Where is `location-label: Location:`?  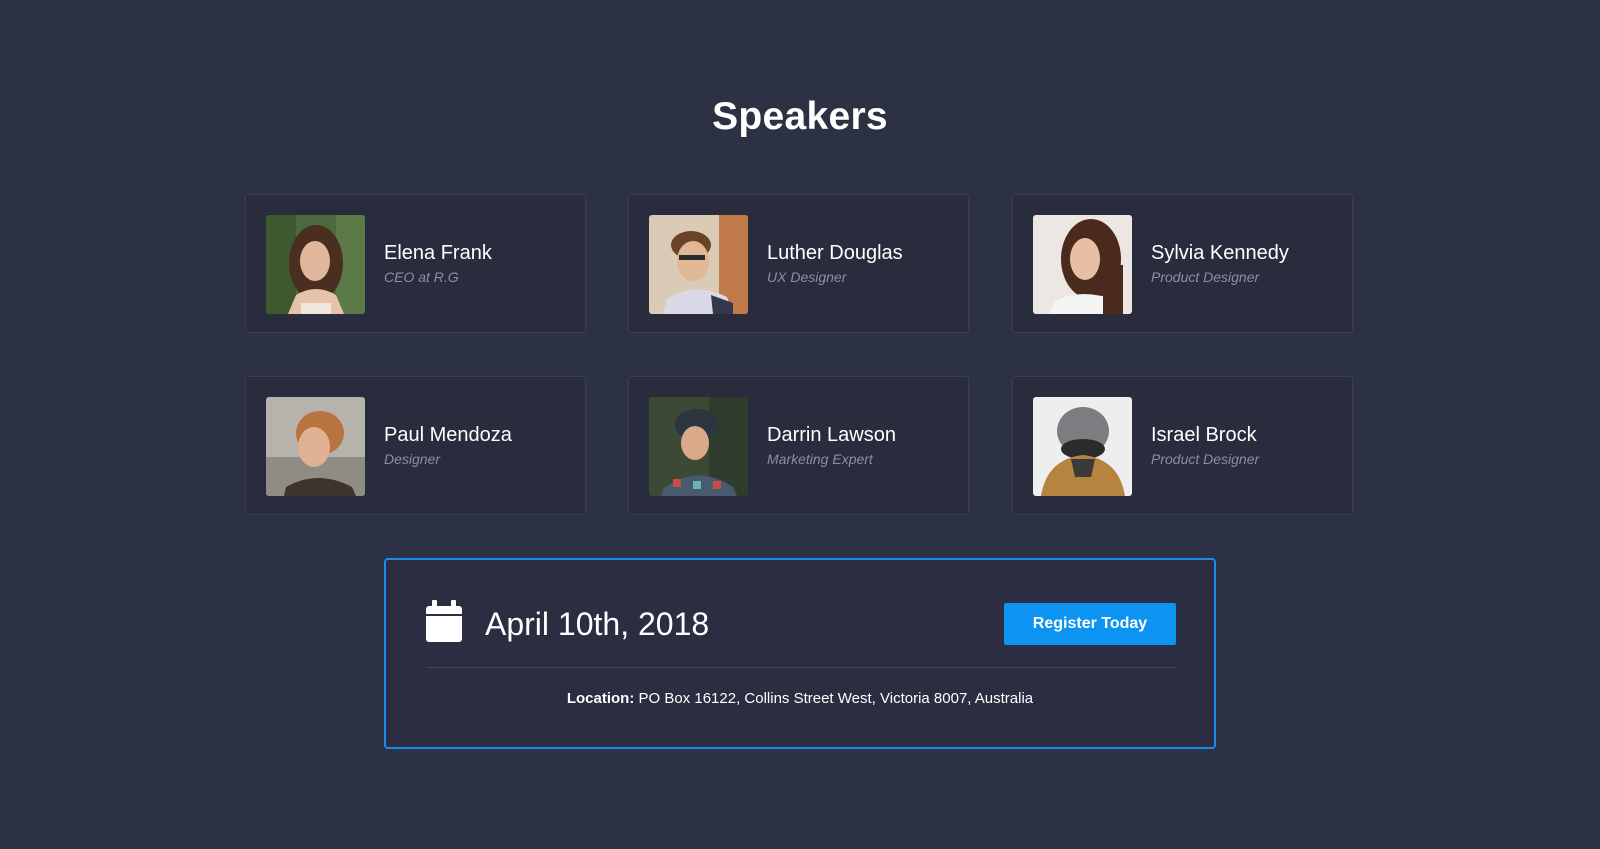 location-label: Location: is located at coordinates (600, 698).